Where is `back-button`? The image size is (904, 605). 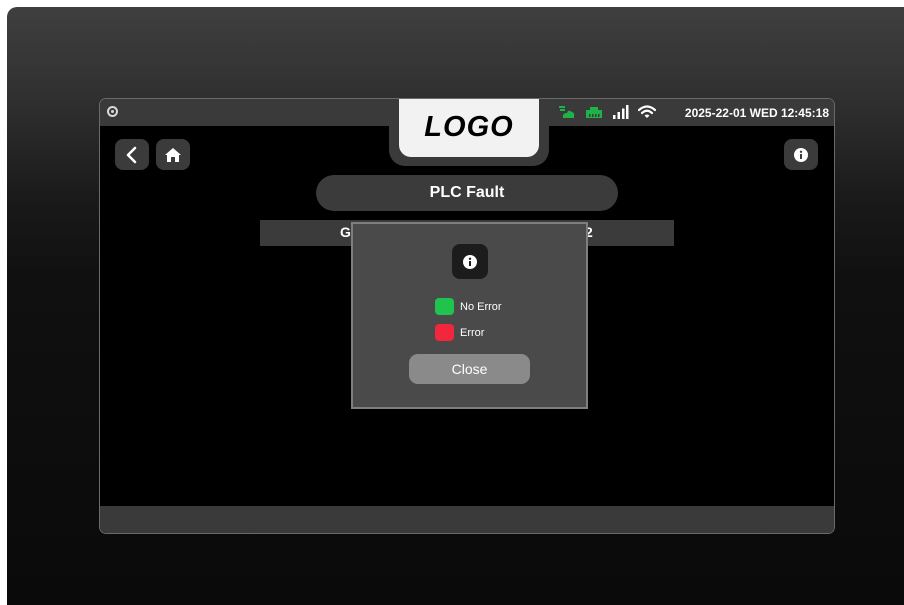
back-button is located at coordinates (132, 154).